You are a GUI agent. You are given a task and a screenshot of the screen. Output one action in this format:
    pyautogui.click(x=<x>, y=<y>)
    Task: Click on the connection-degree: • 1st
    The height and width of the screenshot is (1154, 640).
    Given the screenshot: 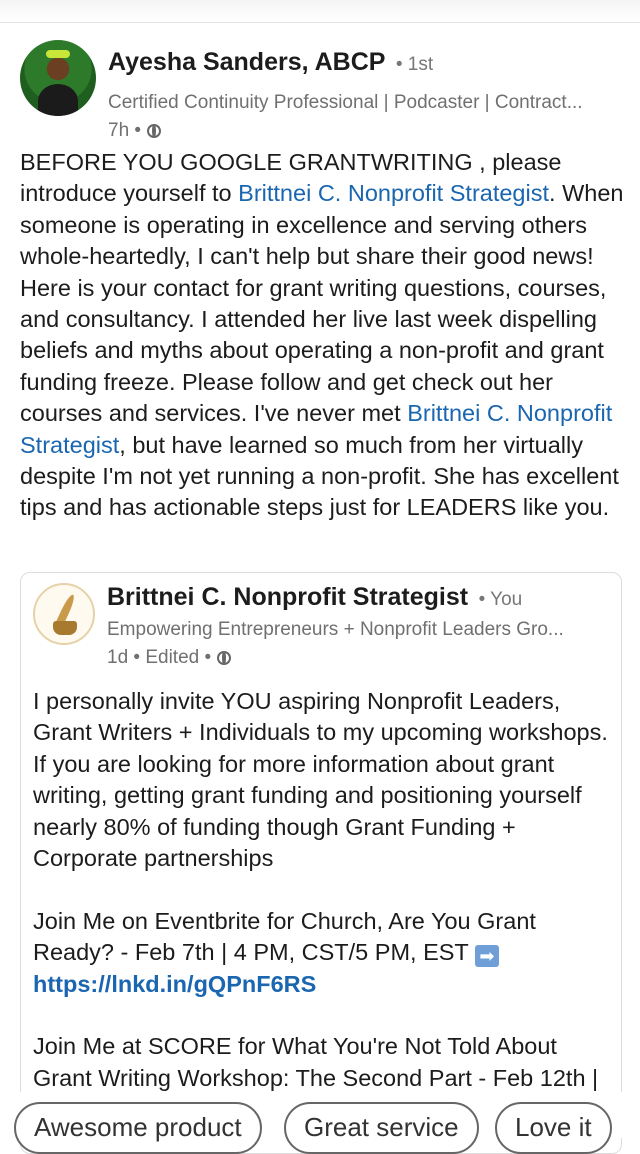 What is the action you would take?
    pyautogui.click(x=414, y=64)
    